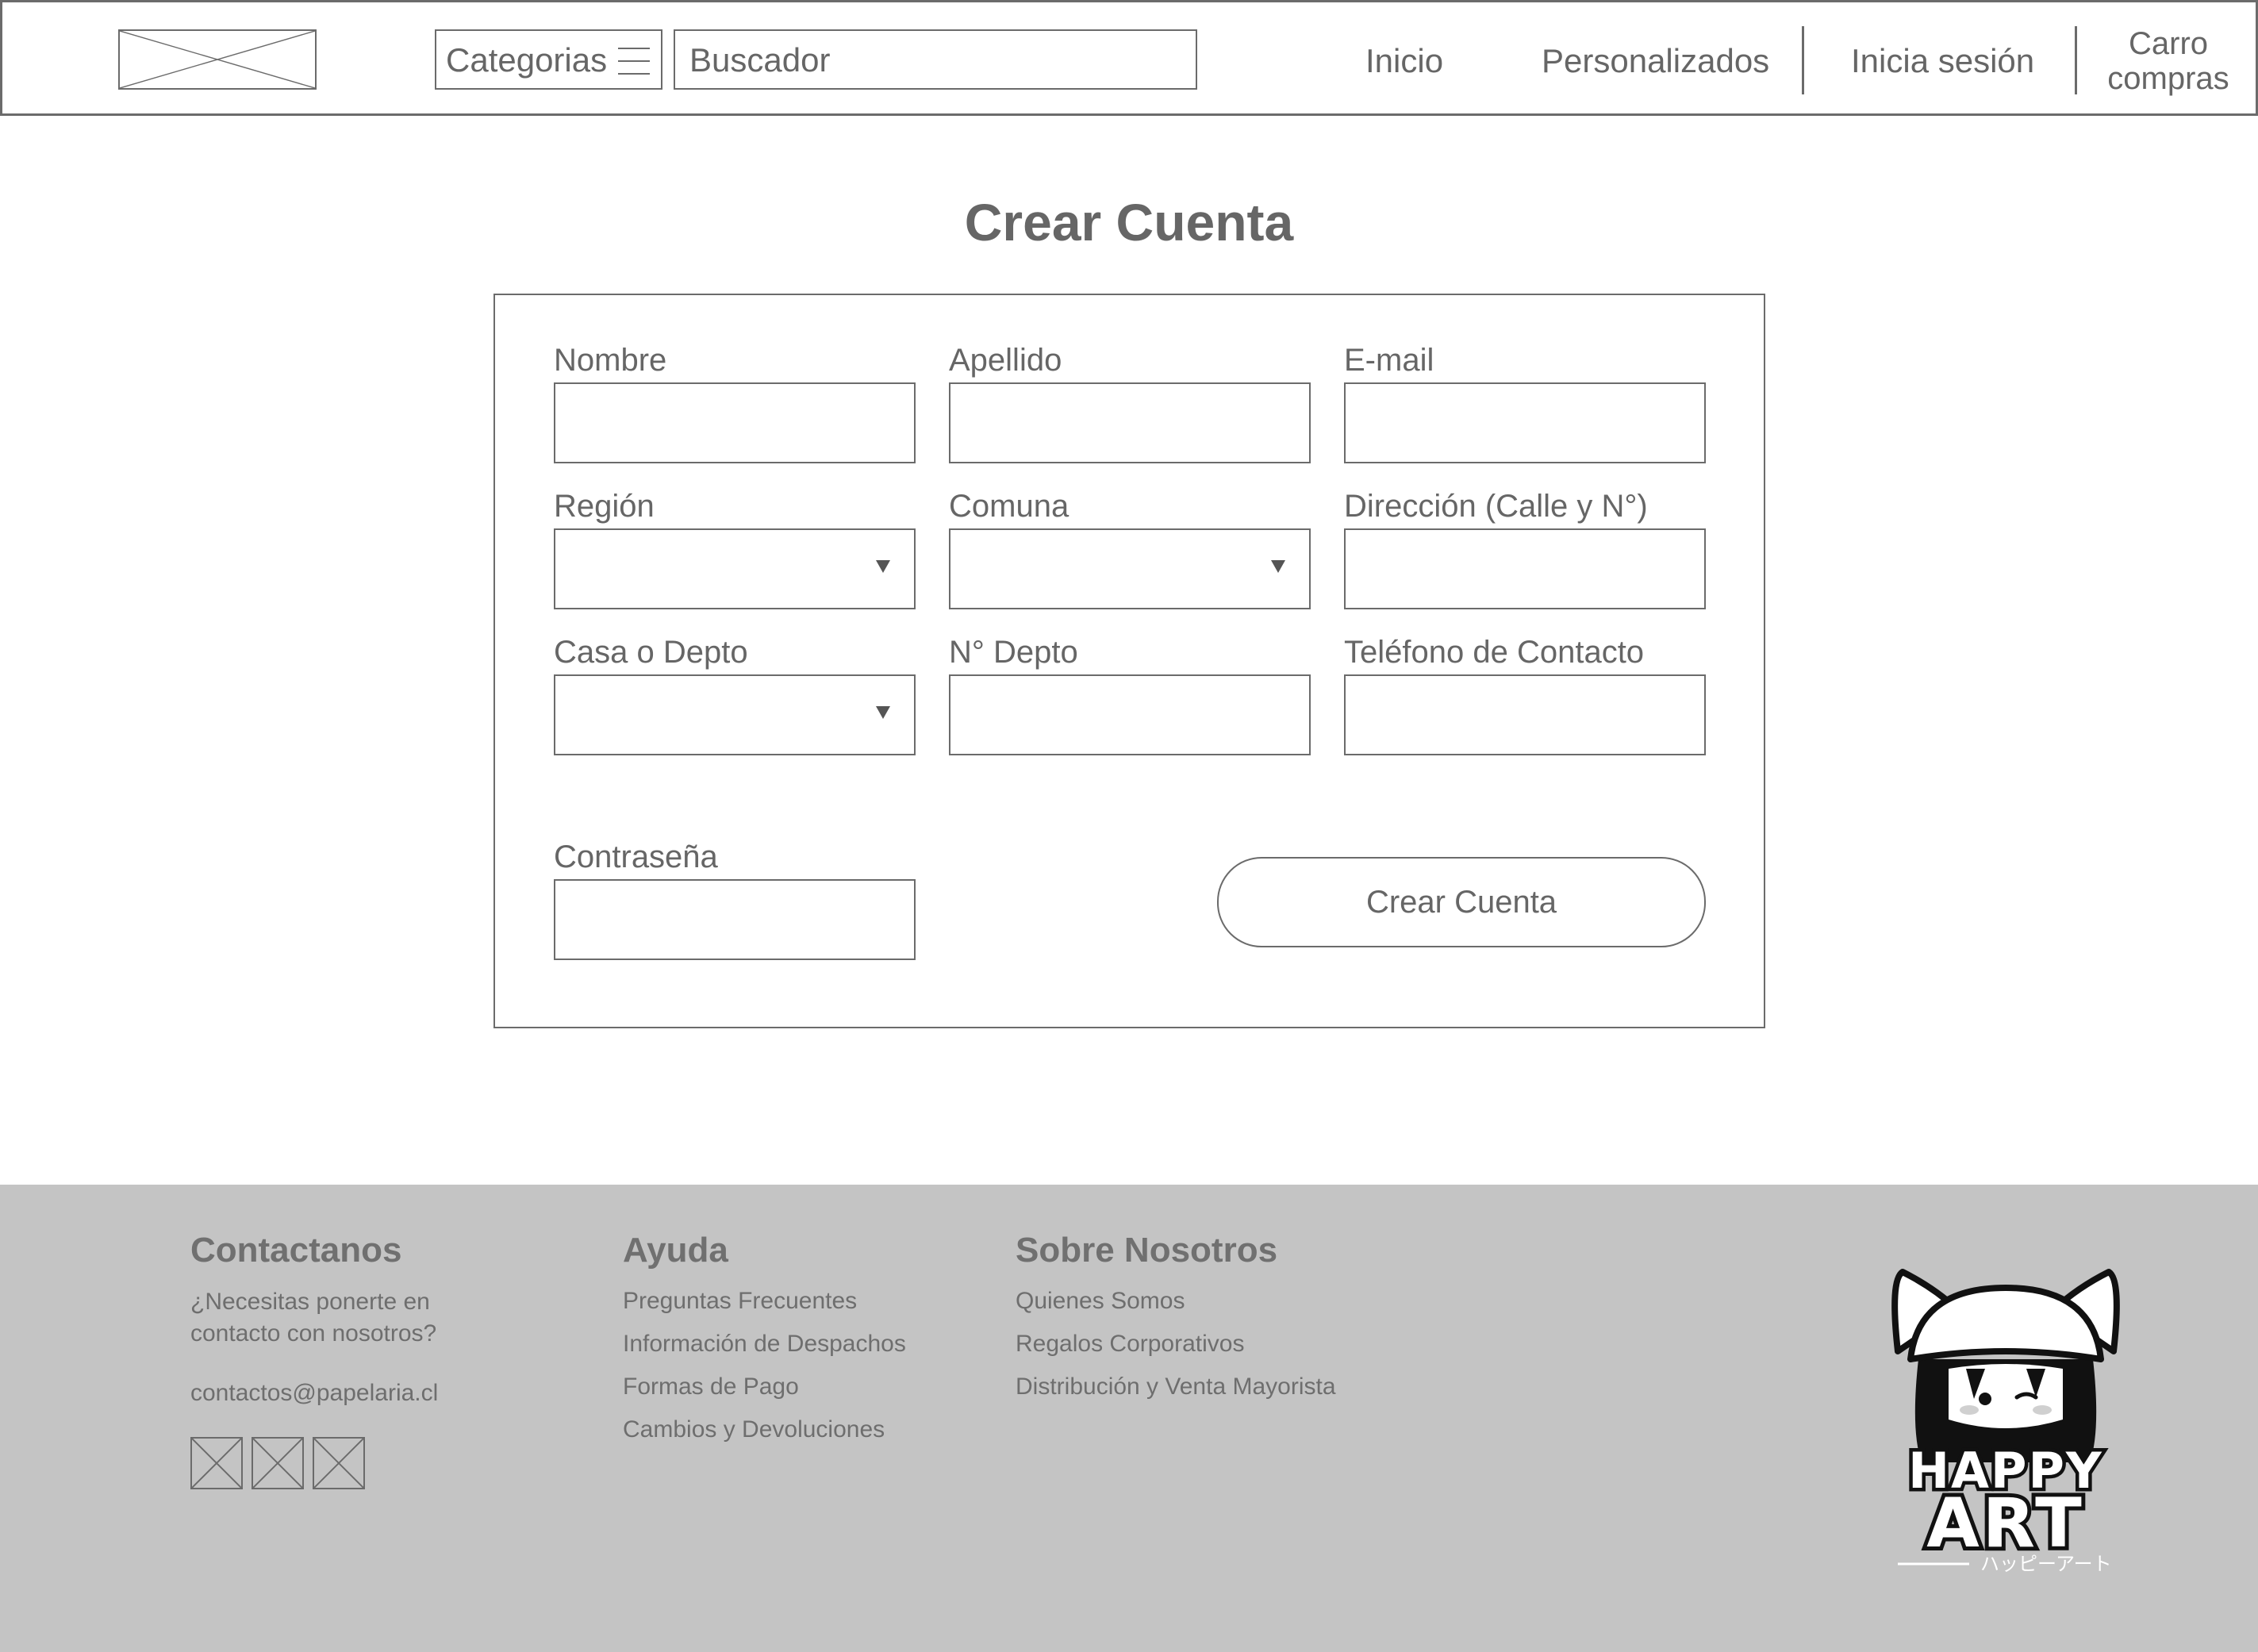  What do you see at coordinates (634, 61) in the screenshot?
I see `menu-icon` at bounding box center [634, 61].